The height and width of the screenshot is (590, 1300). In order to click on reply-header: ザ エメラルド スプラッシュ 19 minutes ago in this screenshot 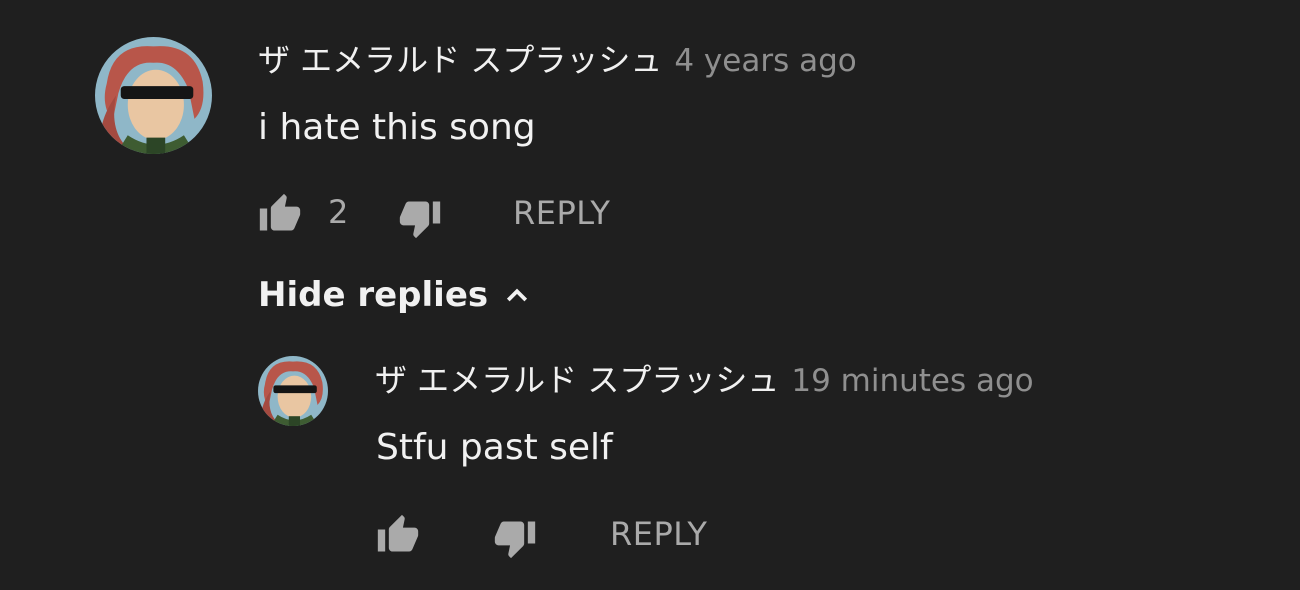, I will do `click(704, 380)`.